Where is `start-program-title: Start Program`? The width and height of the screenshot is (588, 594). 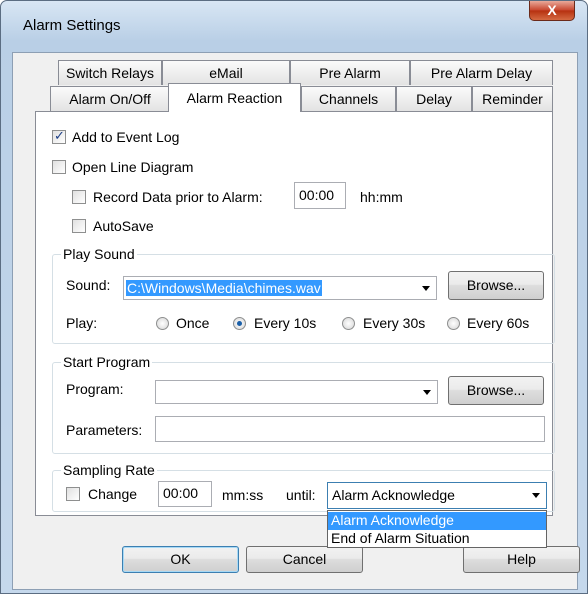 start-program-title: Start Program is located at coordinates (107, 362).